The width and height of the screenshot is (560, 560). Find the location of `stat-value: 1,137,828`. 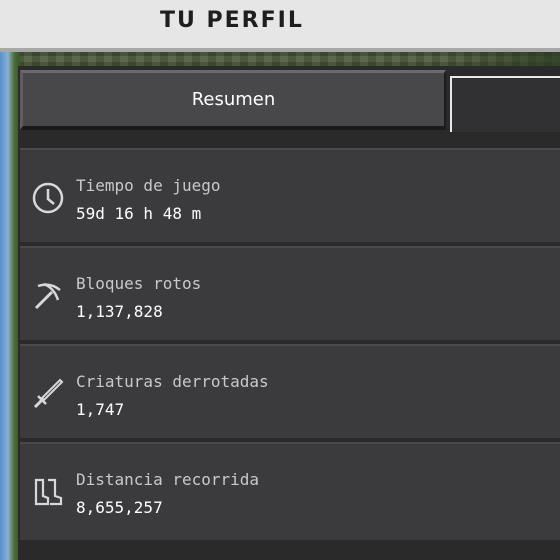

stat-value: 1,137,828 is located at coordinates (119, 311).